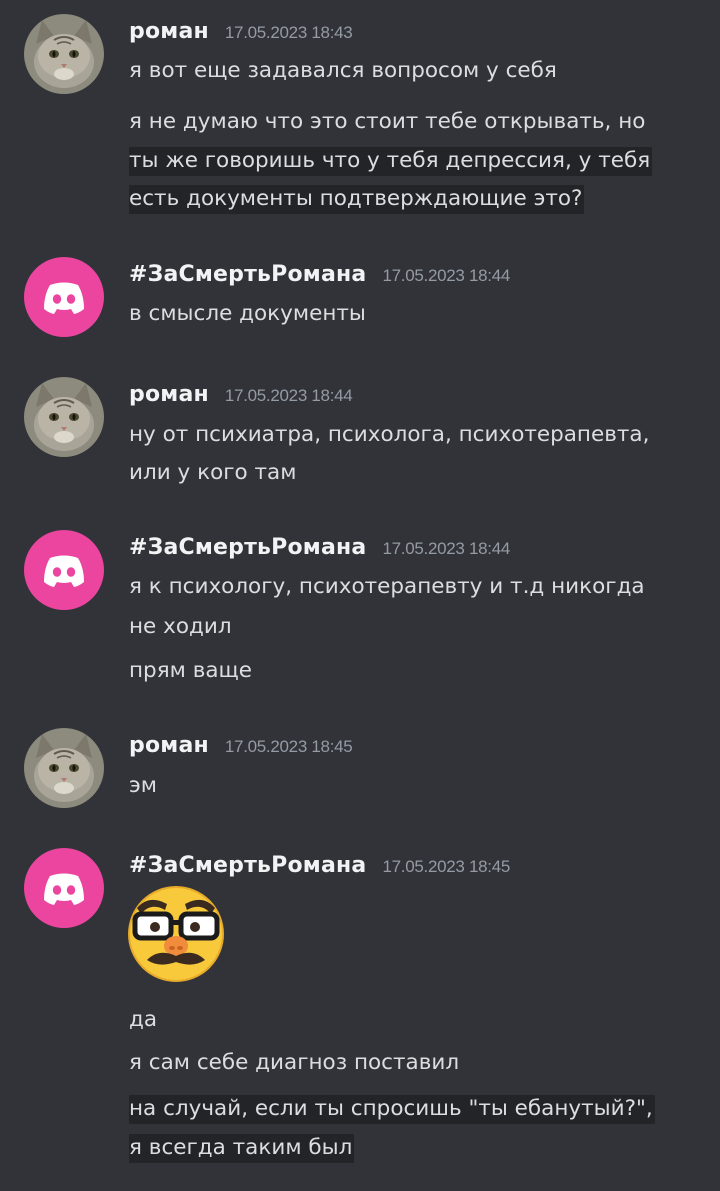 The height and width of the screenshot is (1191, 720). I want to click on message-text: не ходил, so click(180, 626).